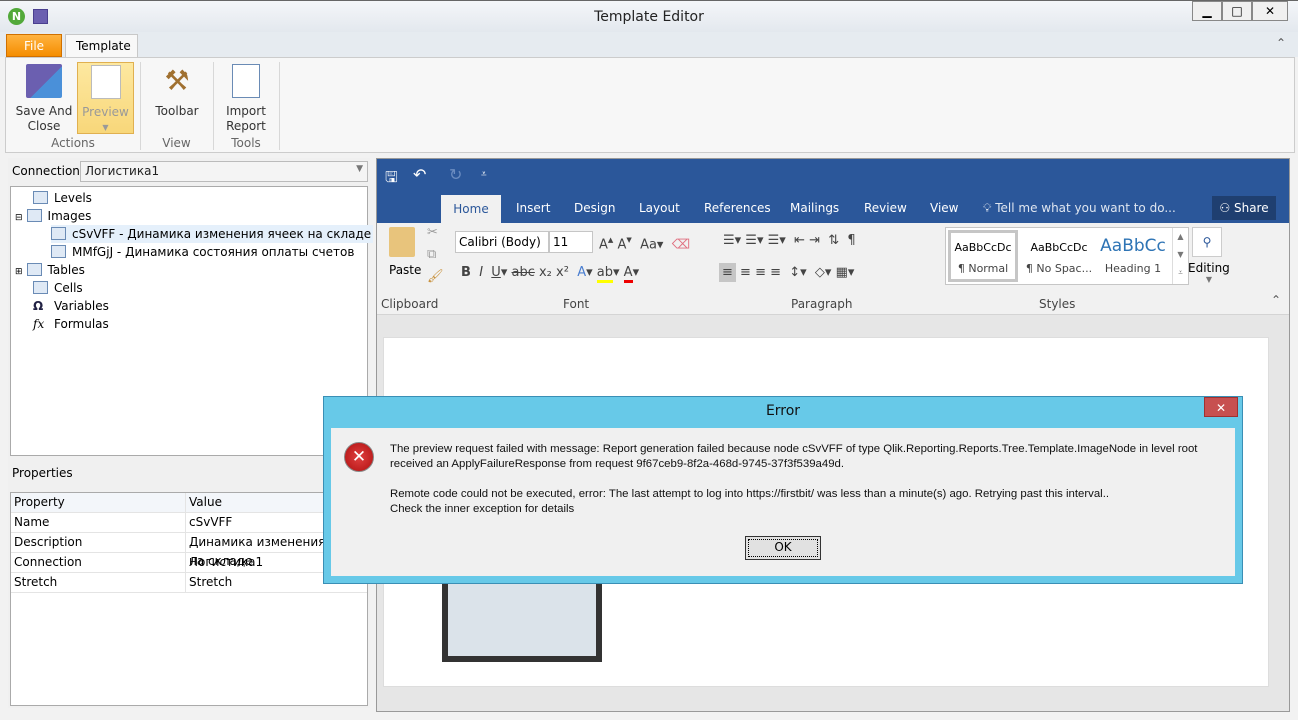 This screenshot has width=1298, height=720. I want to click on dialog-close-button: ✕, so click(1221, 407).